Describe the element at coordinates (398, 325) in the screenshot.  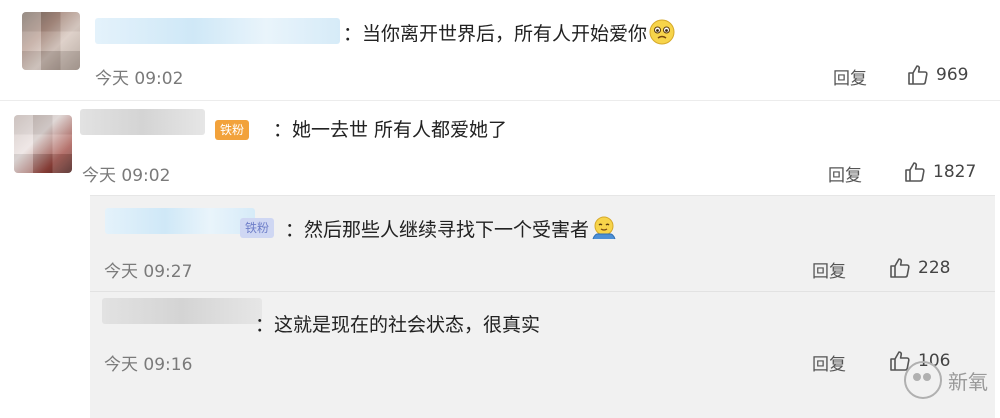
I see `reply-text: ：这就是现在的社会状态，很真实` at that location.